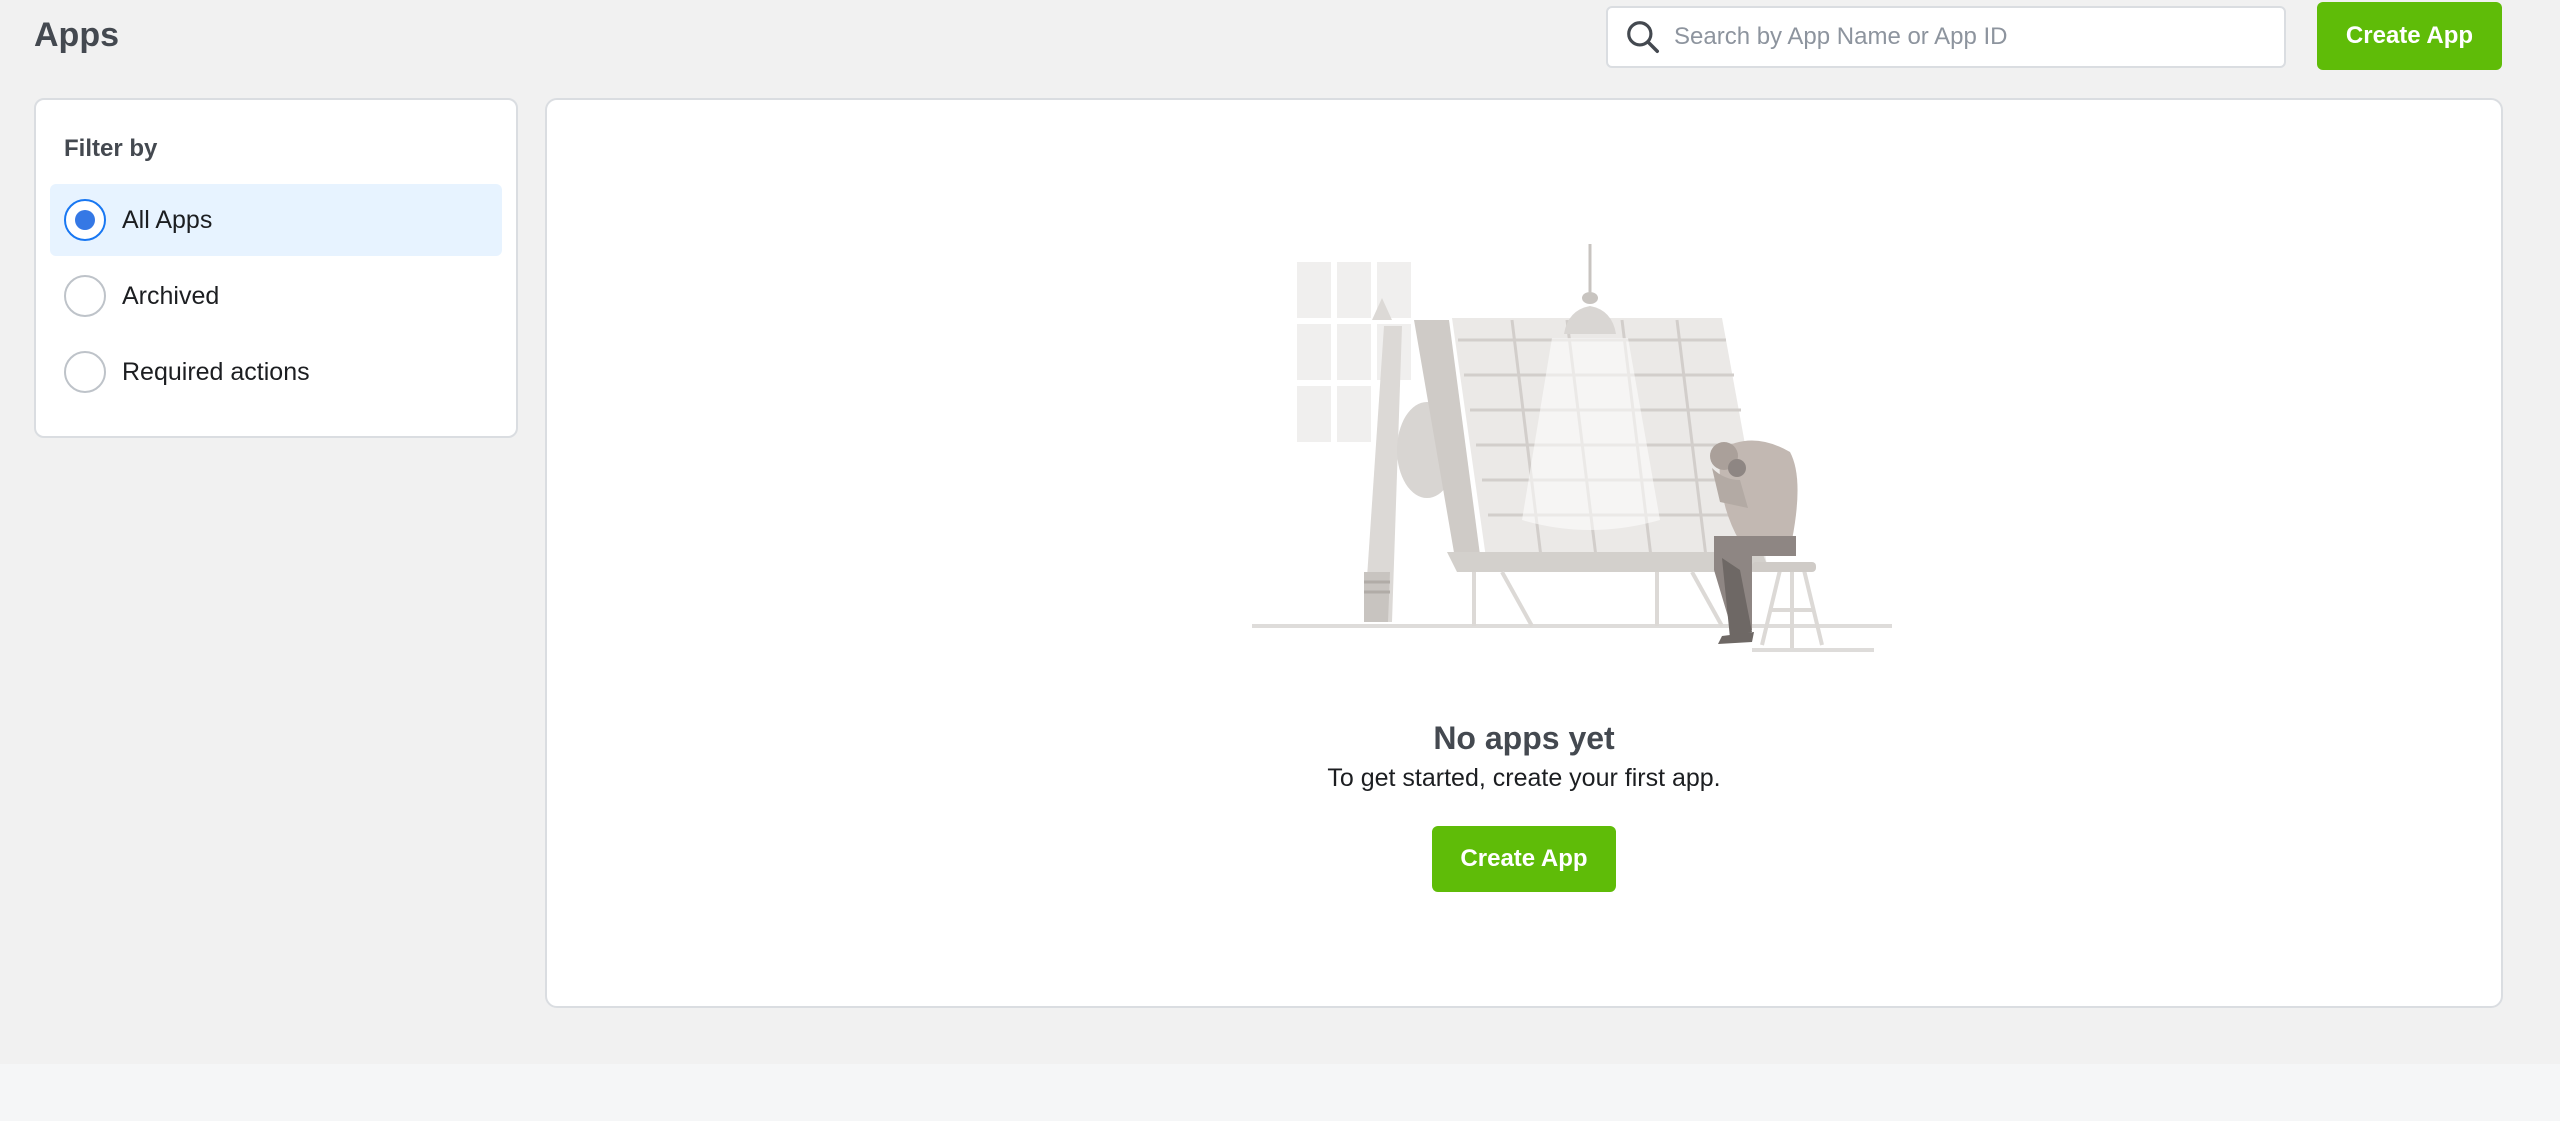  I want to click on filter-option-label: All Apps, so click(167, 219).